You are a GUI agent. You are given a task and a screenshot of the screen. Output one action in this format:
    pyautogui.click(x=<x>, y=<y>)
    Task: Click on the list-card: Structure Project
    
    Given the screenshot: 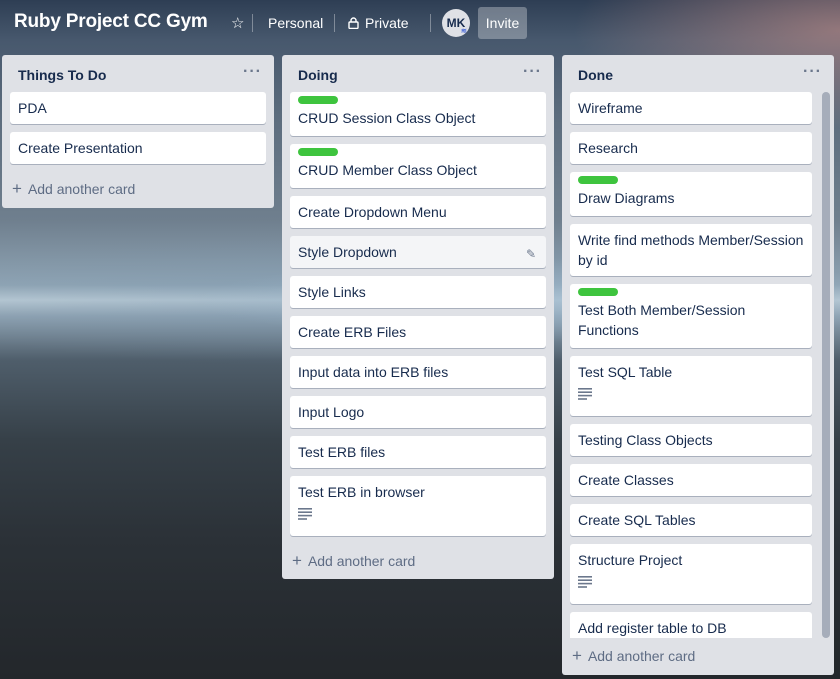 What is the action you would take?
    pyautogui.click(x=691, y=574)
    